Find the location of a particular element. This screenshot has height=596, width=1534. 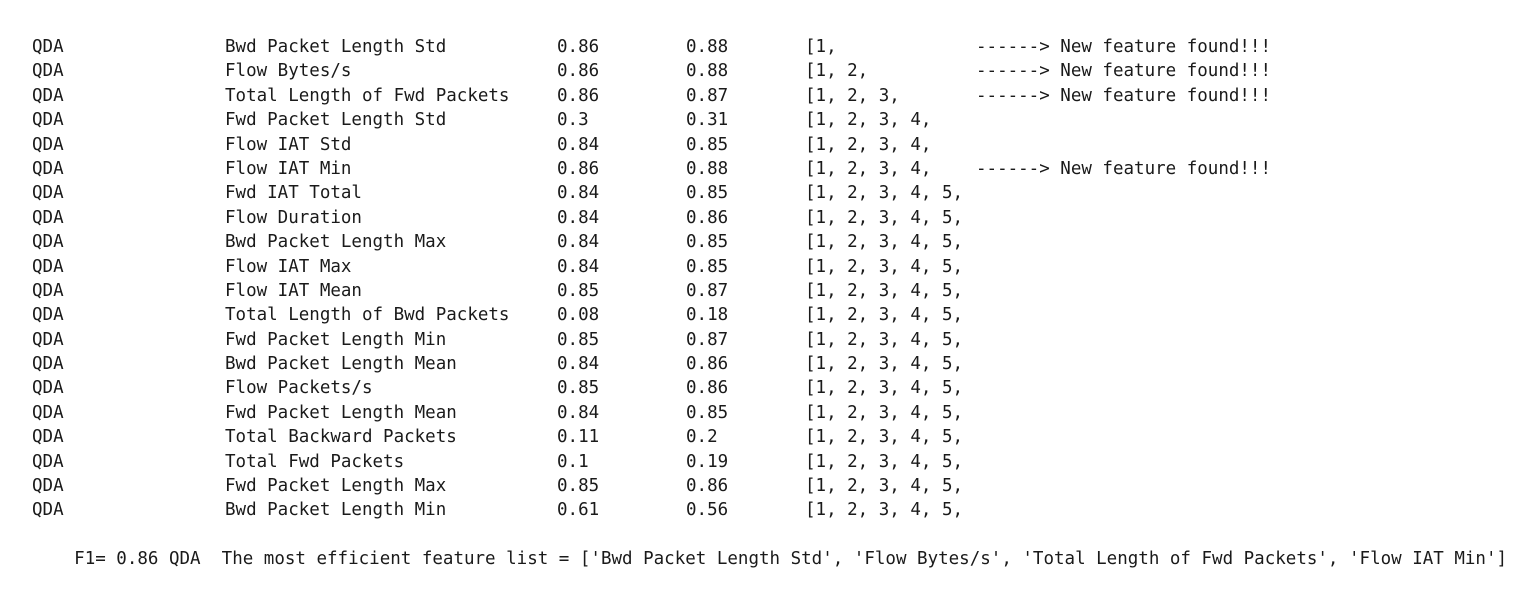

feature-name-cell: Total Fwd Packets is located at coordinates (315, 461).